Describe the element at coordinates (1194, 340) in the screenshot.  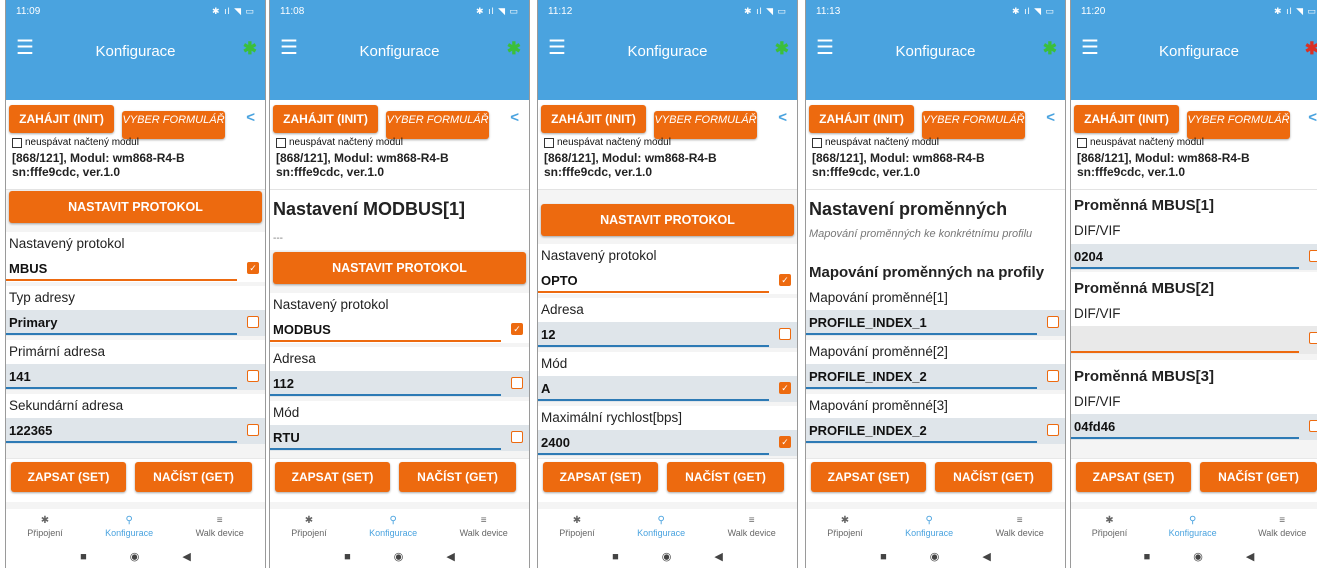
I see `dif-vif-2-field` at that location.